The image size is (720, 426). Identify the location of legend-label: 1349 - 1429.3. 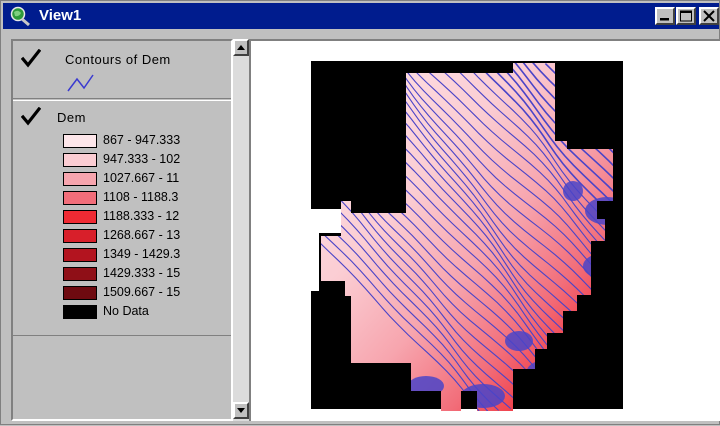
(141, 254).